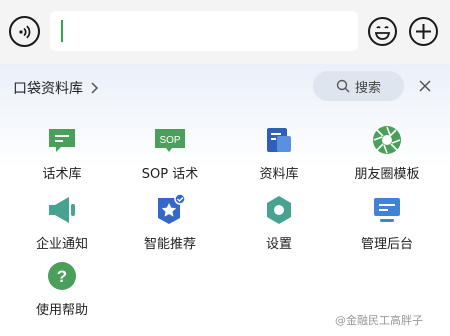 The image size is (450, 336). I want to click on library-title: 口袋资料库, so click(56, 88).